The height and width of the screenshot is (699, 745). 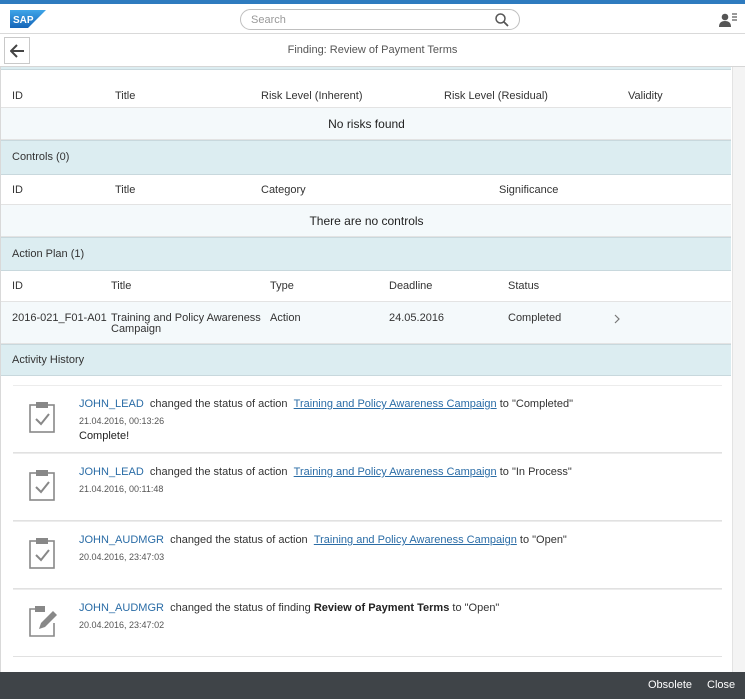 I want to click on controls-section-header: Controls (0), so click(x=366, y=157).